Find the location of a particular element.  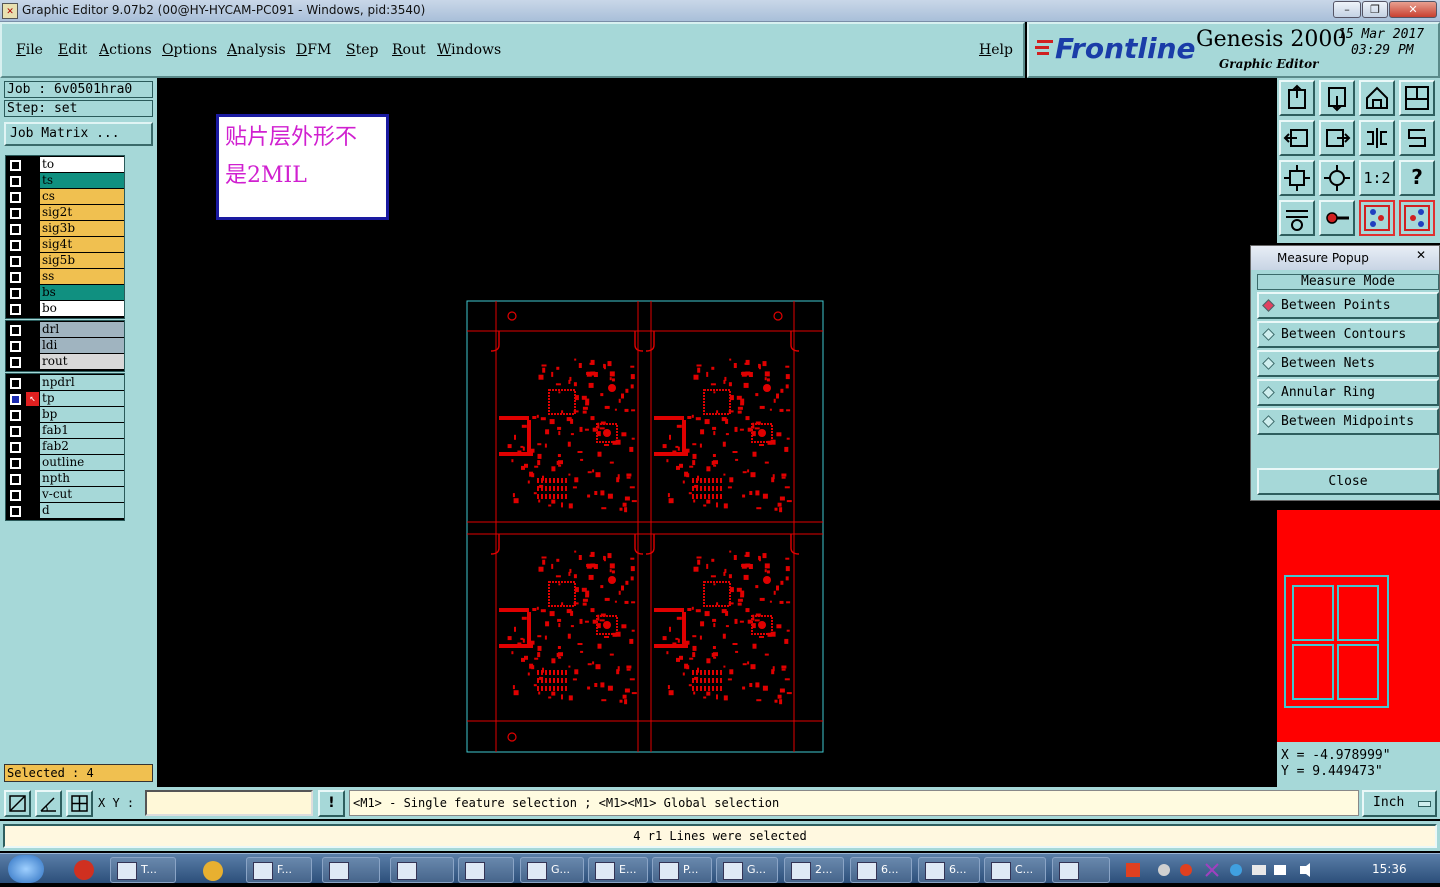

layer-row-ts: ts is located at coordinates (65, 181).